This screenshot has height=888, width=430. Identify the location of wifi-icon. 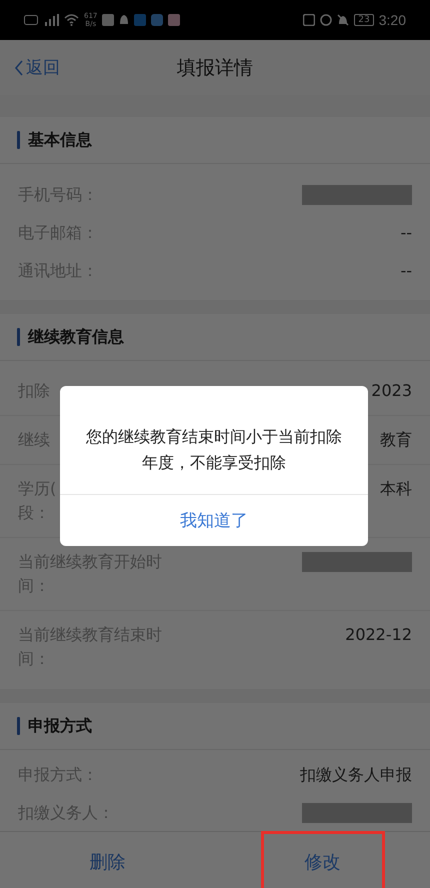
(71, 20).